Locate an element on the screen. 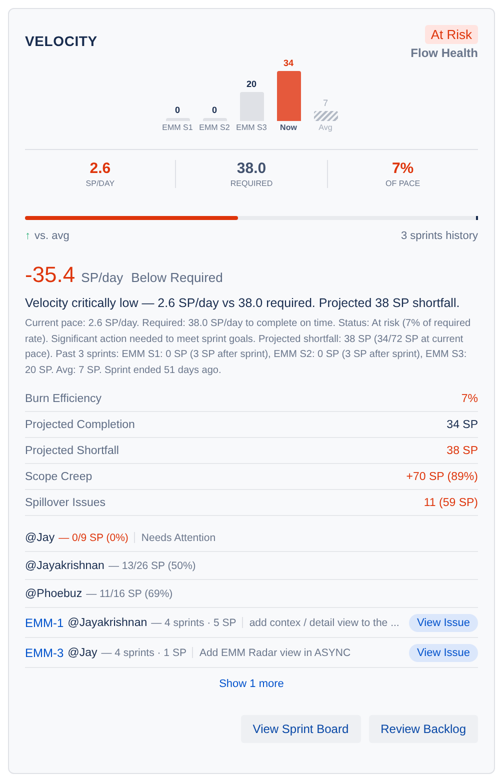 The image size is (504, 781). show-more-link: Show 1 more is located at coordinates (251, 684).